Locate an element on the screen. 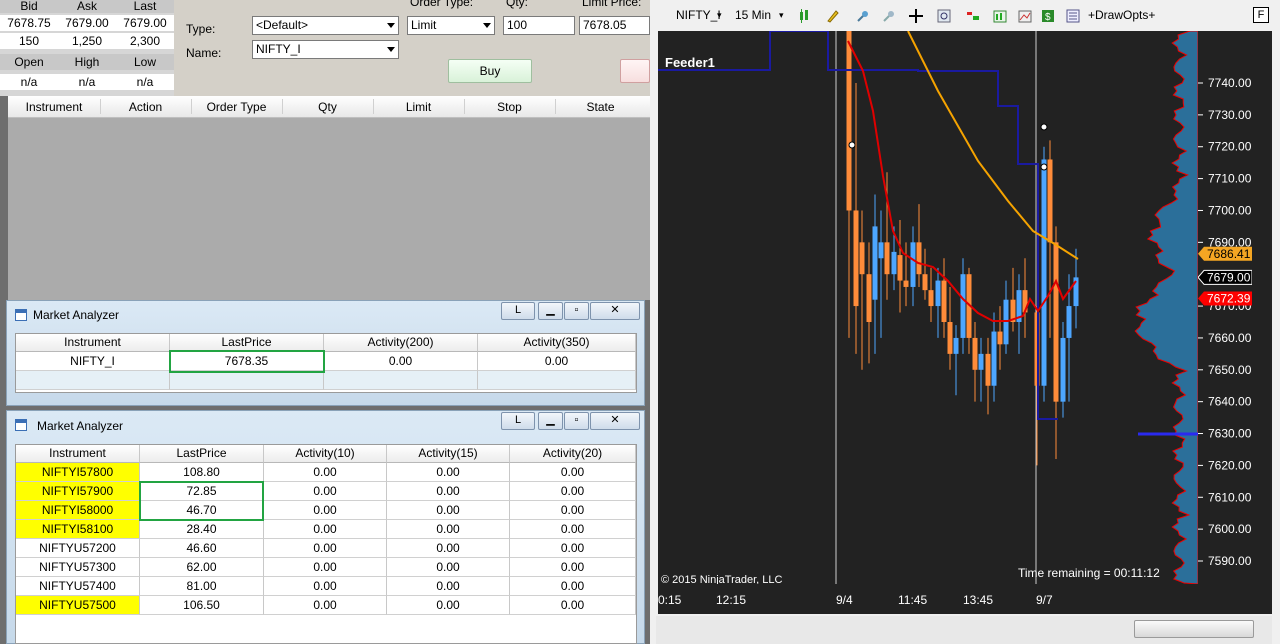 The width and height of the screenshot is (1280, 644). col-state: State is located at coordinates (600, 107).